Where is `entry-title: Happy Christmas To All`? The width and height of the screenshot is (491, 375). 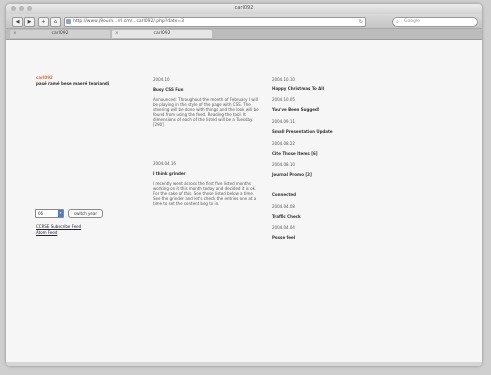
entry-title: Happy Christmas To All is located at coordinates (298, 88).